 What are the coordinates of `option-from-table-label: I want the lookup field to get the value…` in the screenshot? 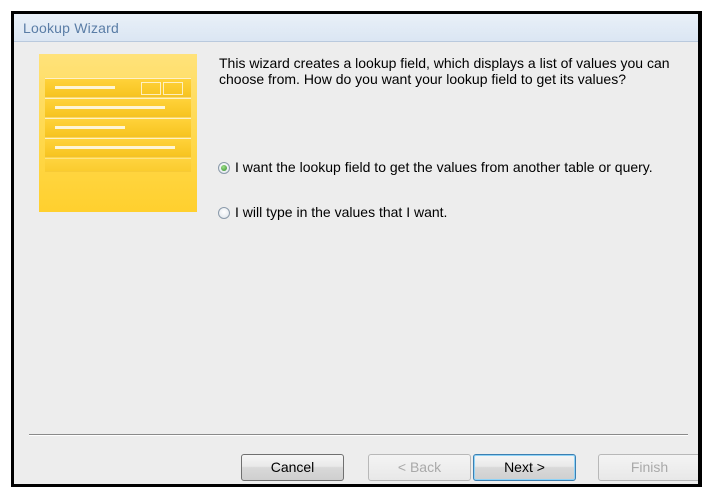 It's located at (460, 167).